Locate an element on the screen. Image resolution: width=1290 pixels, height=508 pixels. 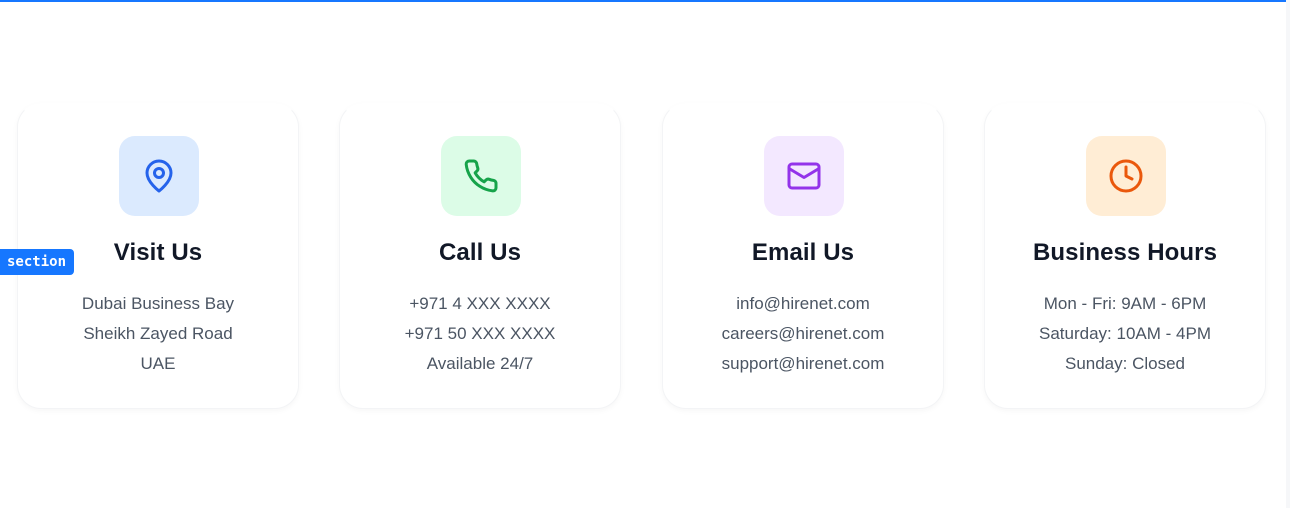
map-pin-icon-tile is located at coordinates (159, 176).